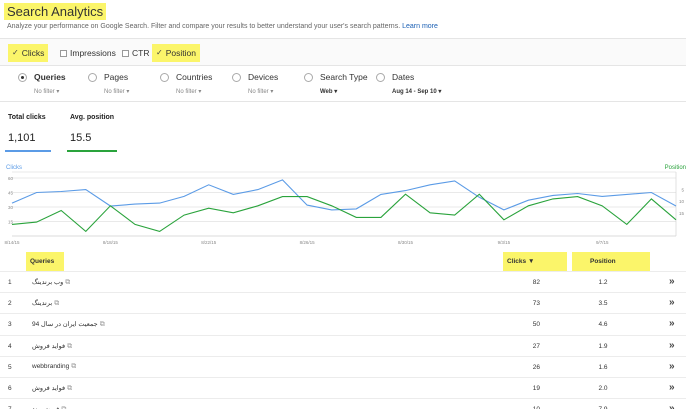  I want to click on clicks-color-bar, so click(28, 151).